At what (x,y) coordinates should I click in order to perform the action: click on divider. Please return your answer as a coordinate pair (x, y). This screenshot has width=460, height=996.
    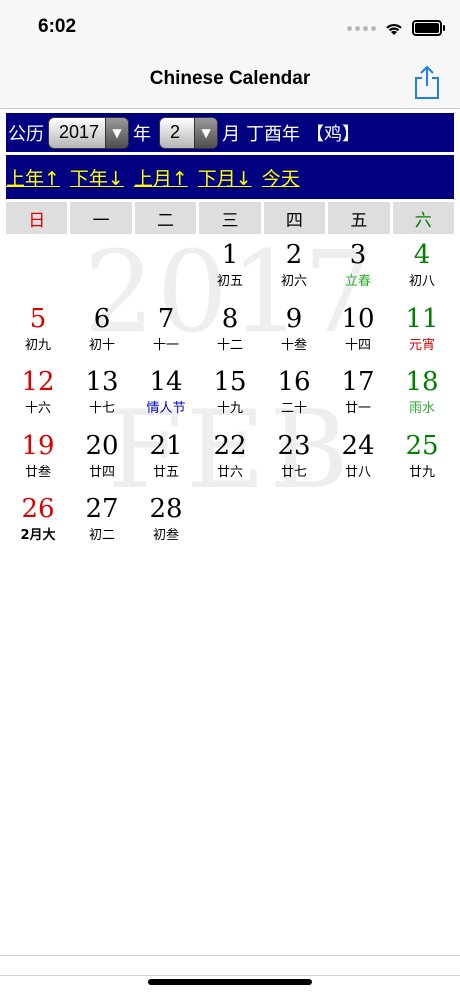
    Looking at the image, I should click on (230, 955).